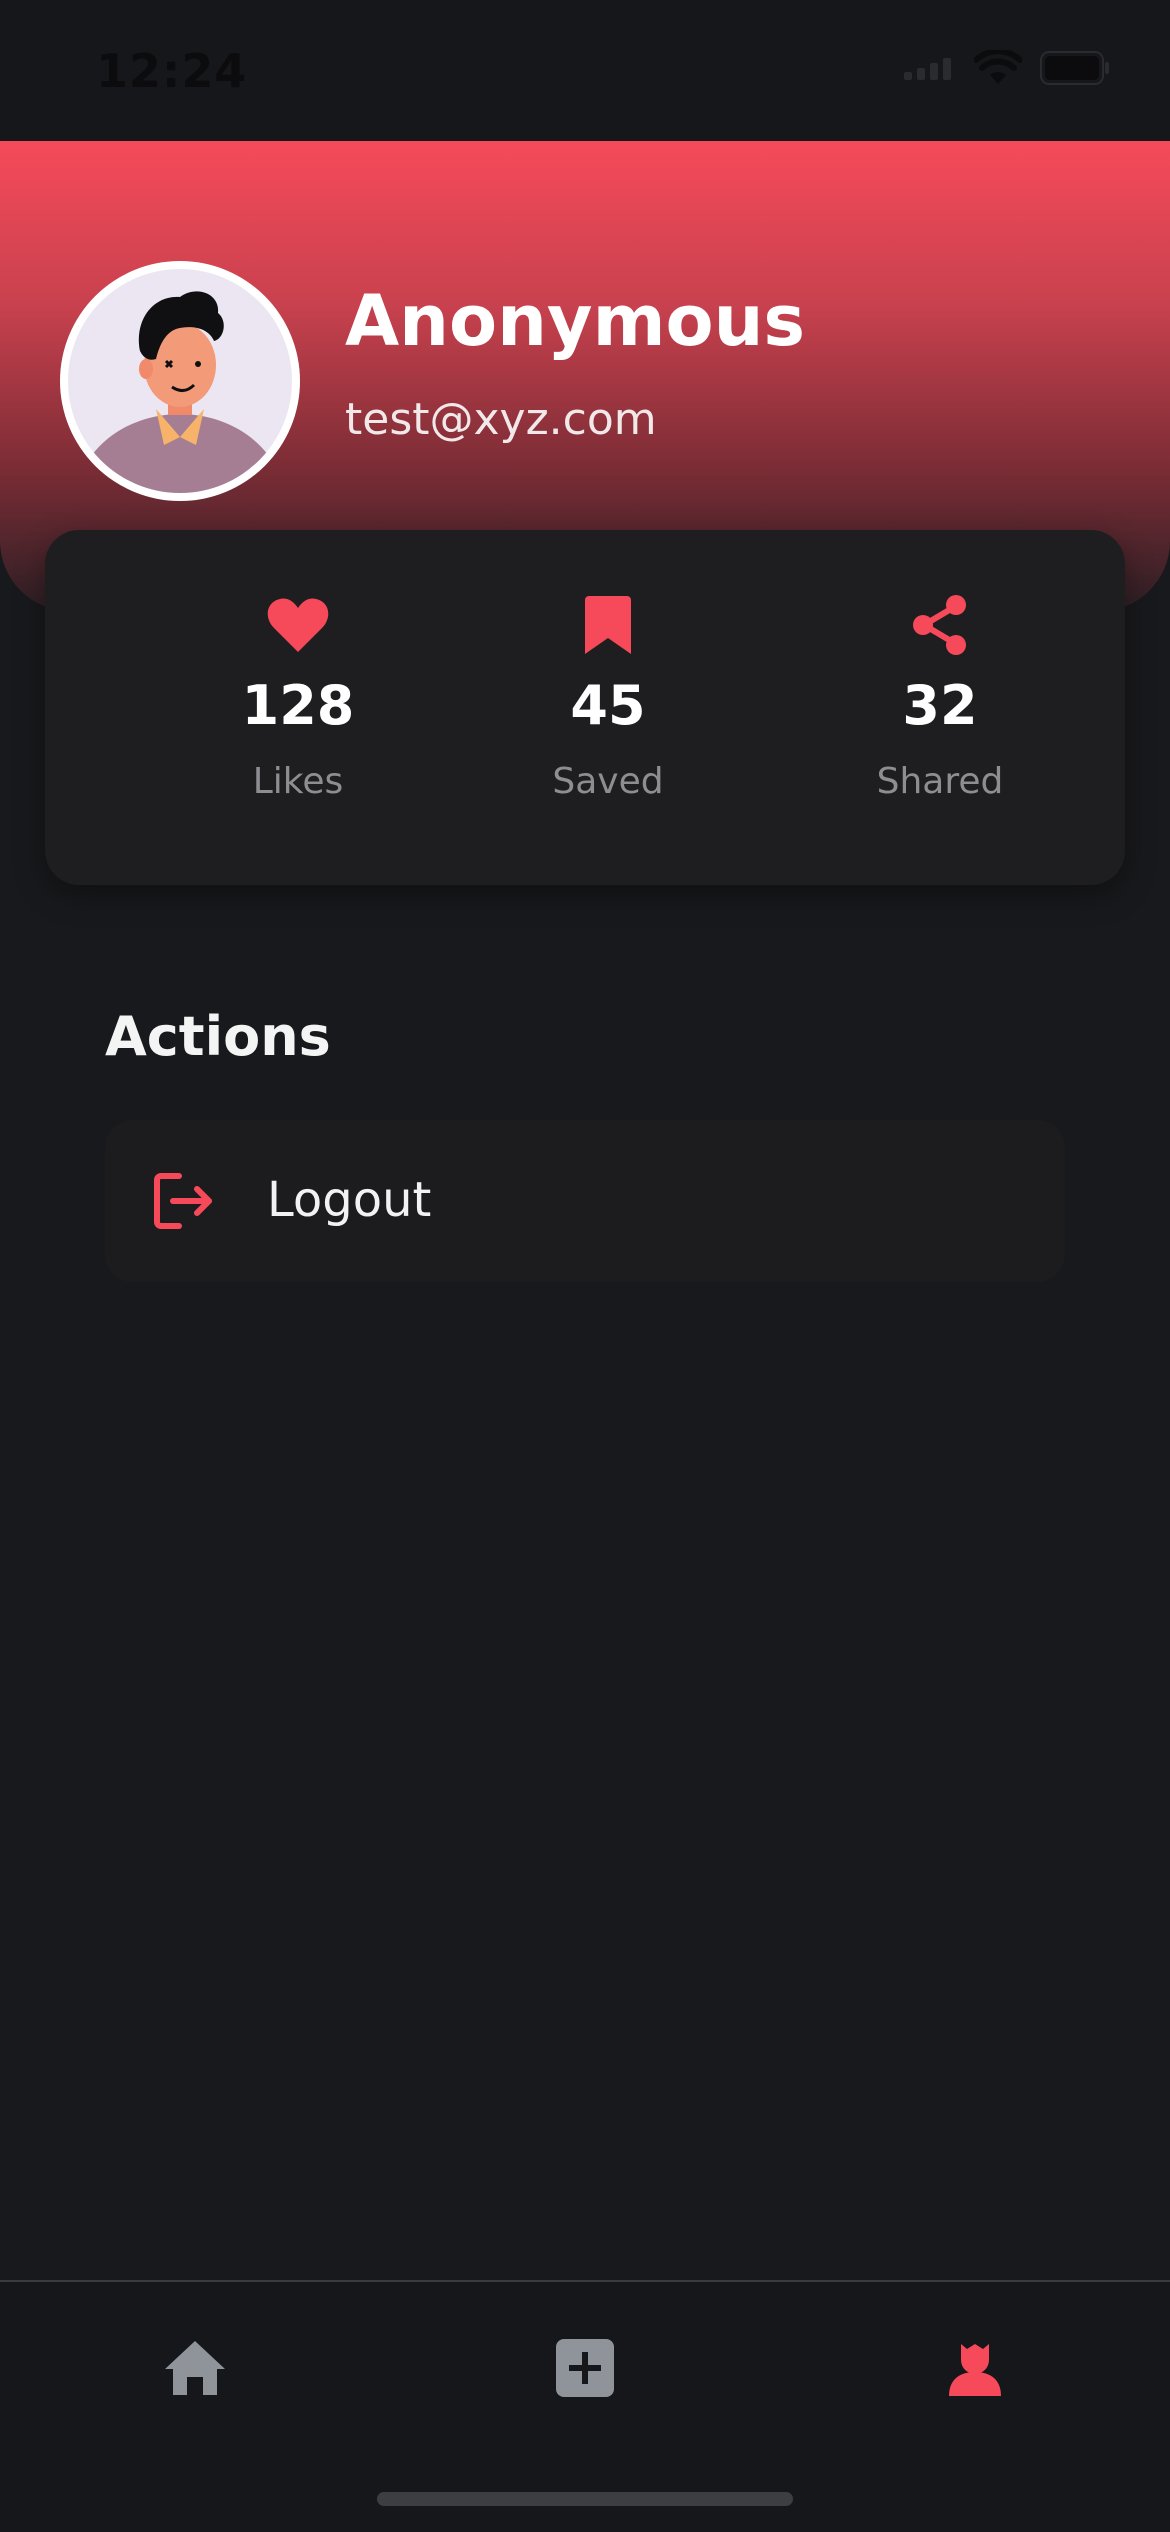 Image resolution: width=1170 pixels, height=2532 pixels. Describe the element at coordinates (501, 419) in the screenshot. I see `profile-email: test@xyz.com` at that location.